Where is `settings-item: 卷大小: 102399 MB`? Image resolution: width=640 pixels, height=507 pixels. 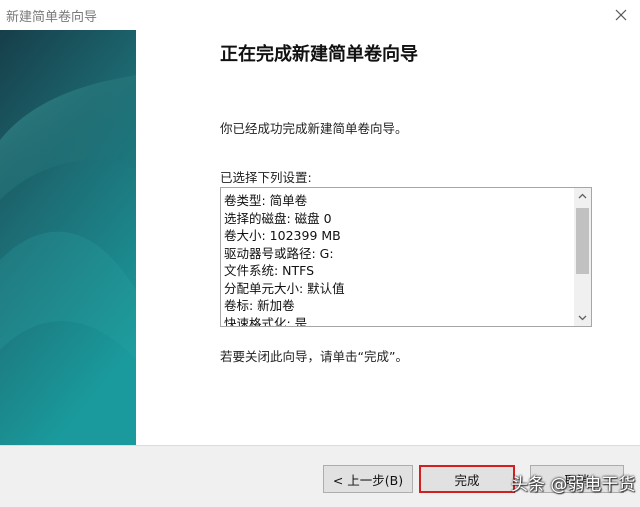 settings-item: 卷大小: 102399 MB is located at coordinates (282, 235).